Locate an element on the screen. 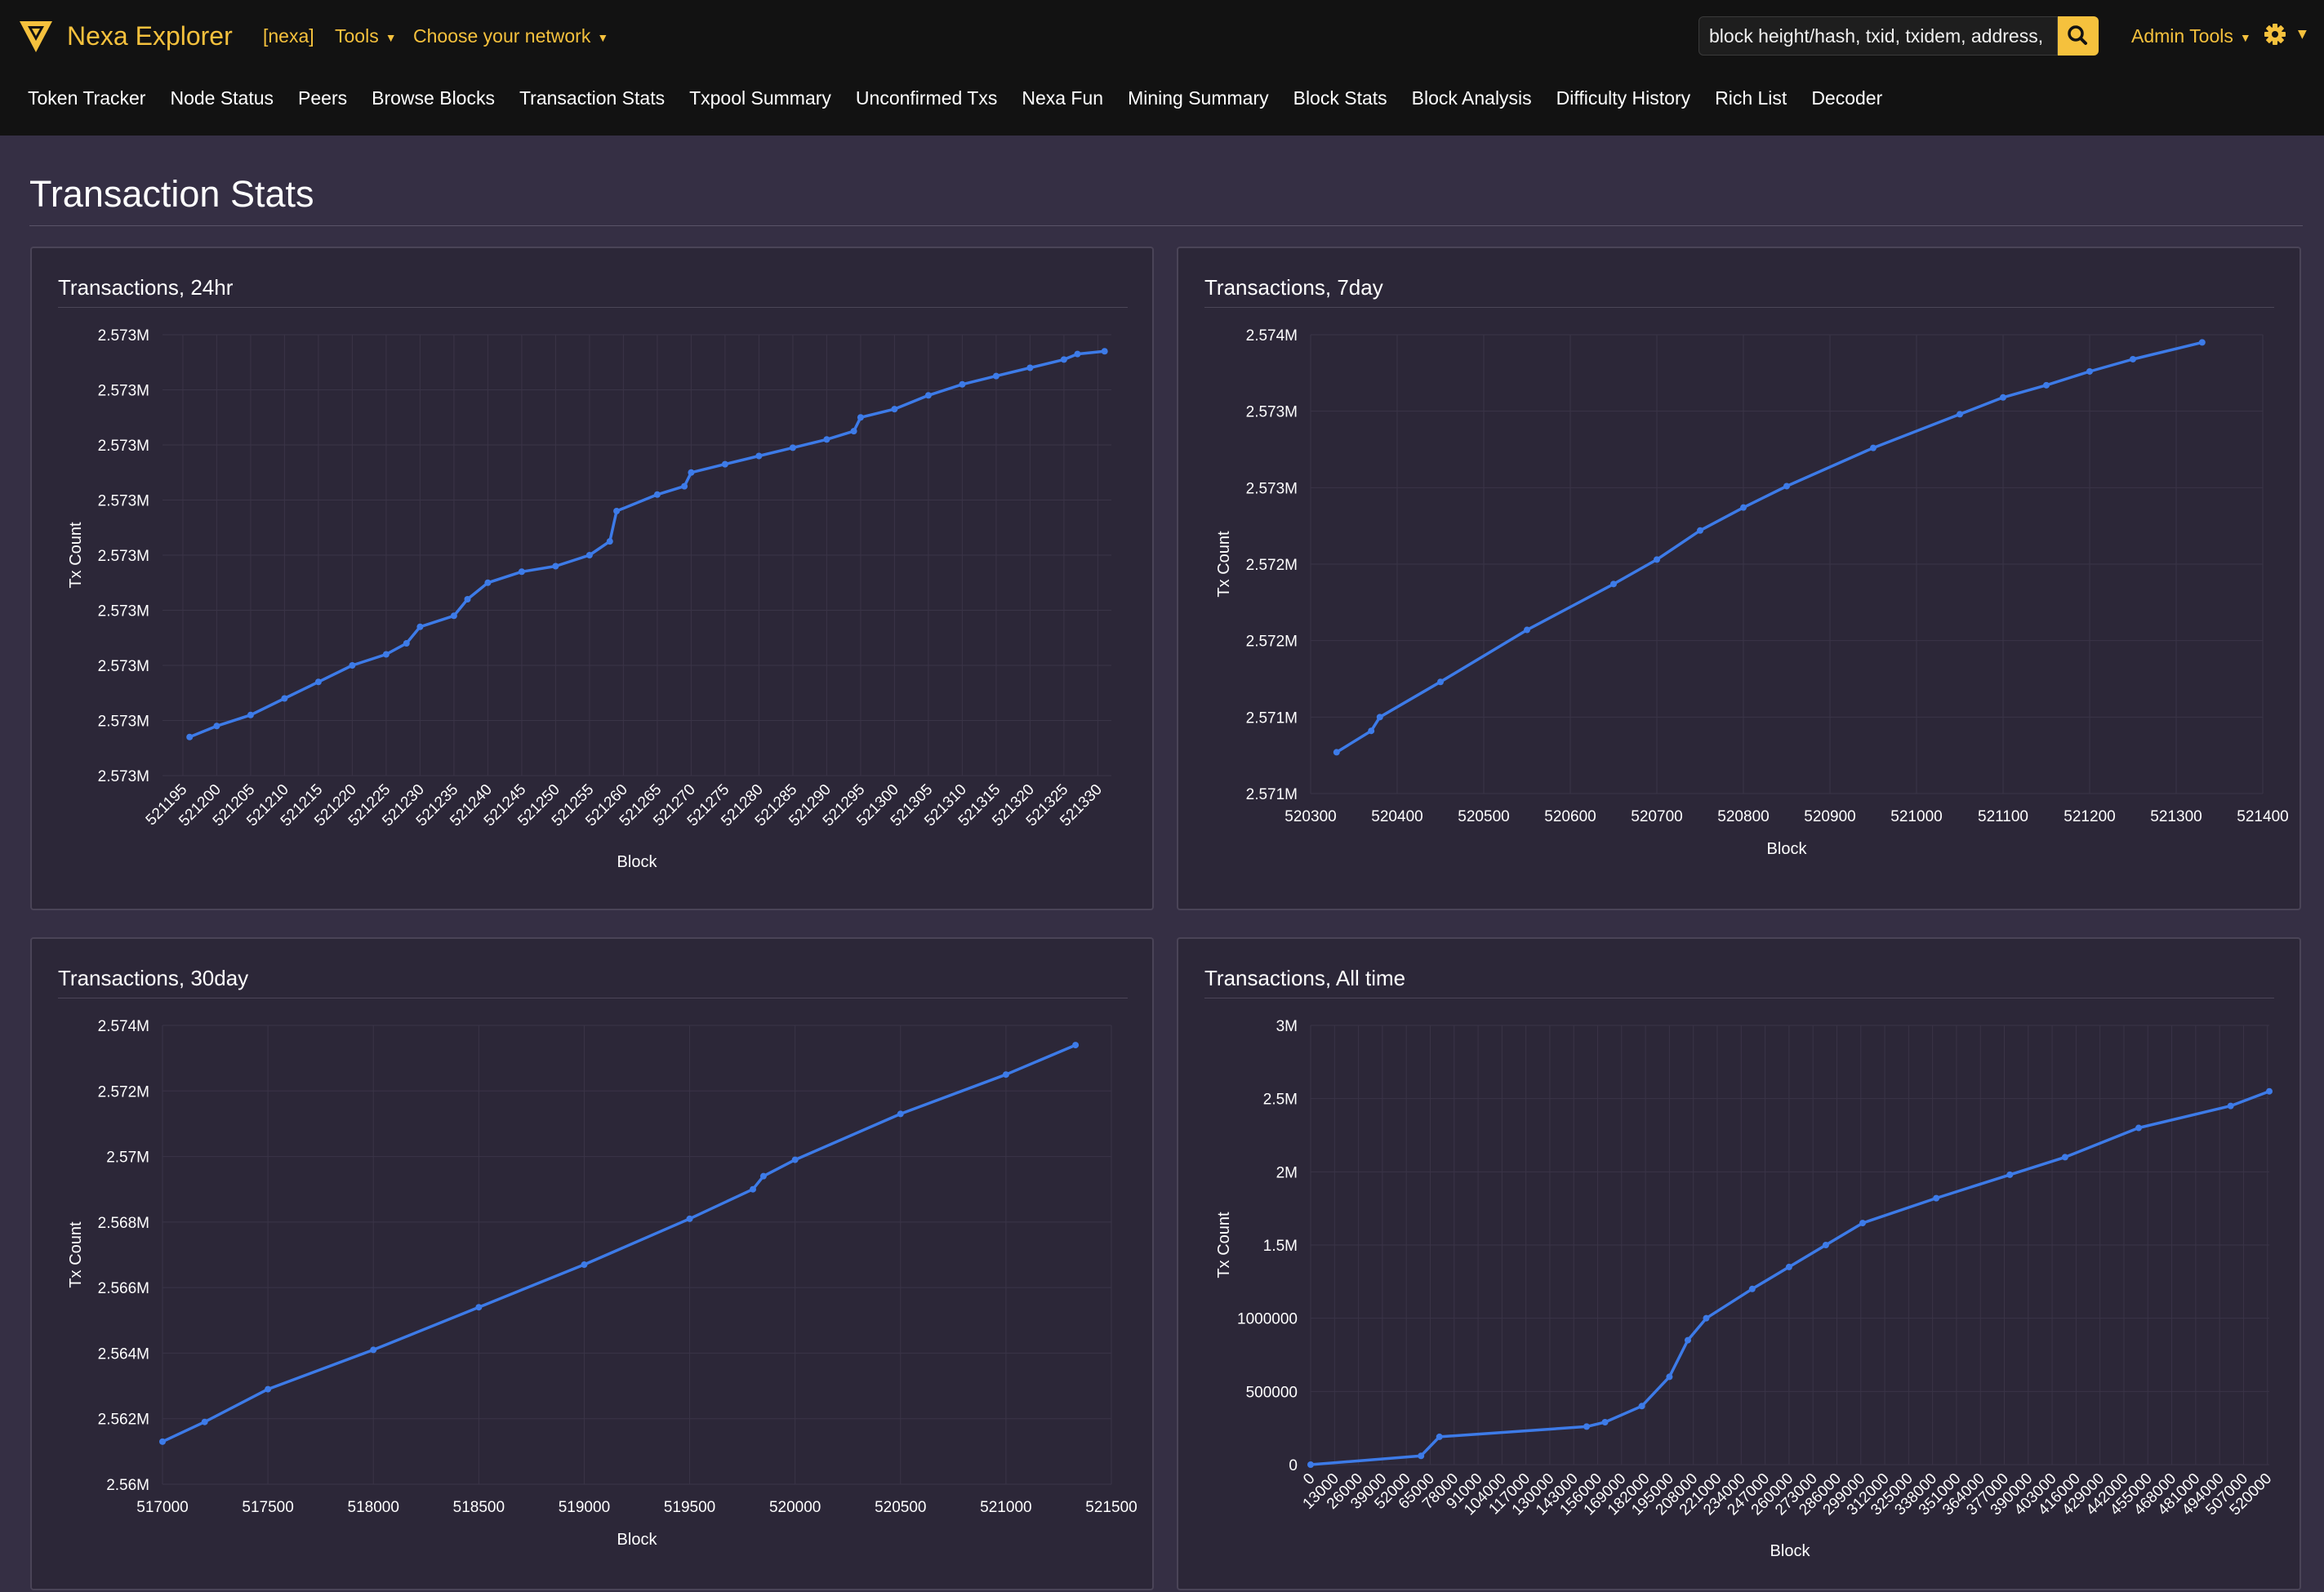 The width and height of the screenshot is (2324, 1592). x-tick-label: 520300 is located at coordinates (1310, 816).